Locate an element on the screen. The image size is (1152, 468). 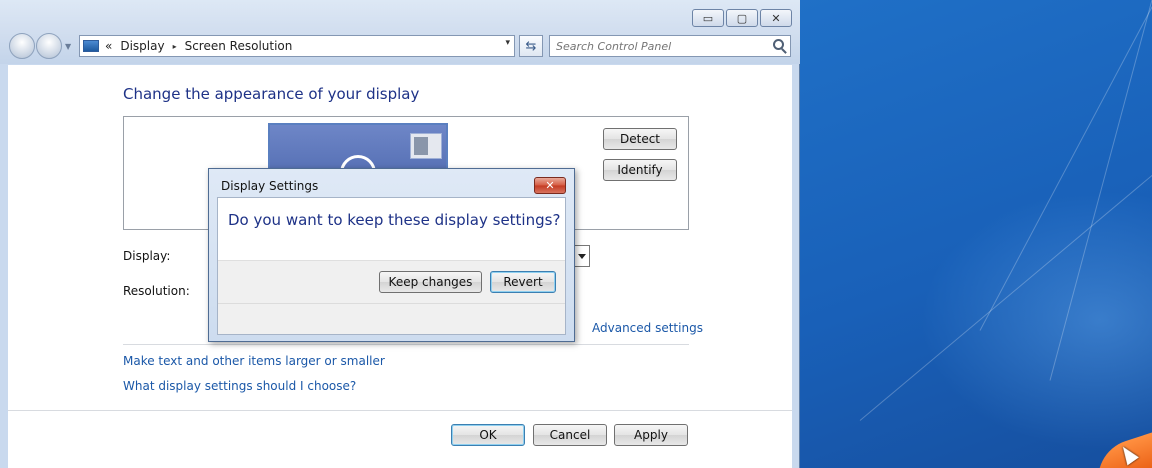
page-title: Change the appearance of your display is located at coordinates (271, 94).